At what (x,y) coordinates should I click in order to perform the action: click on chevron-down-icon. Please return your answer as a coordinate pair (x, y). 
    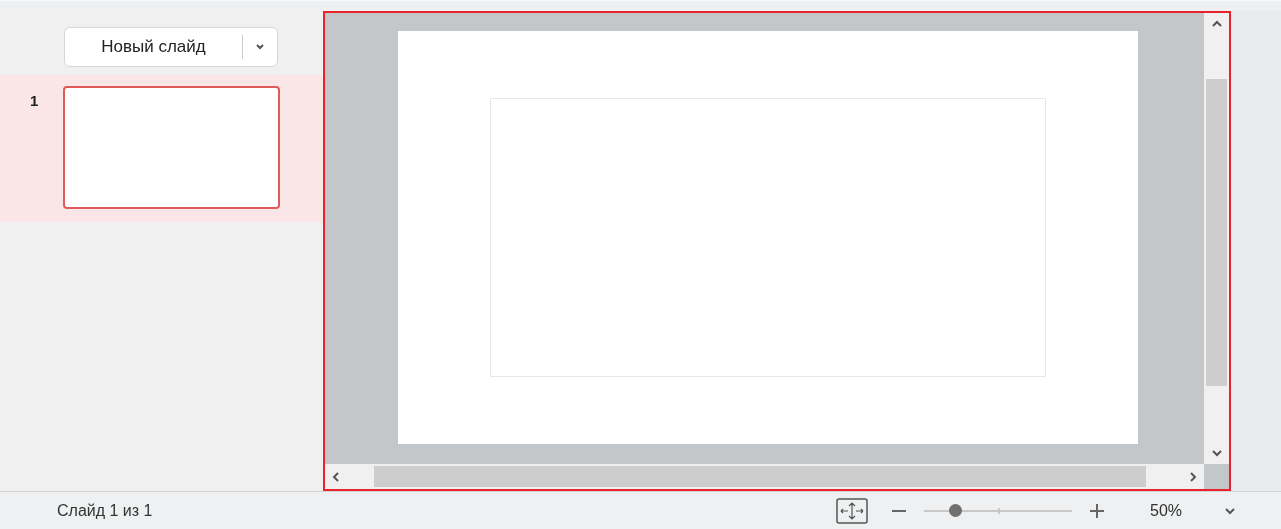
    Looking at the image, I should click on (1216, 453).